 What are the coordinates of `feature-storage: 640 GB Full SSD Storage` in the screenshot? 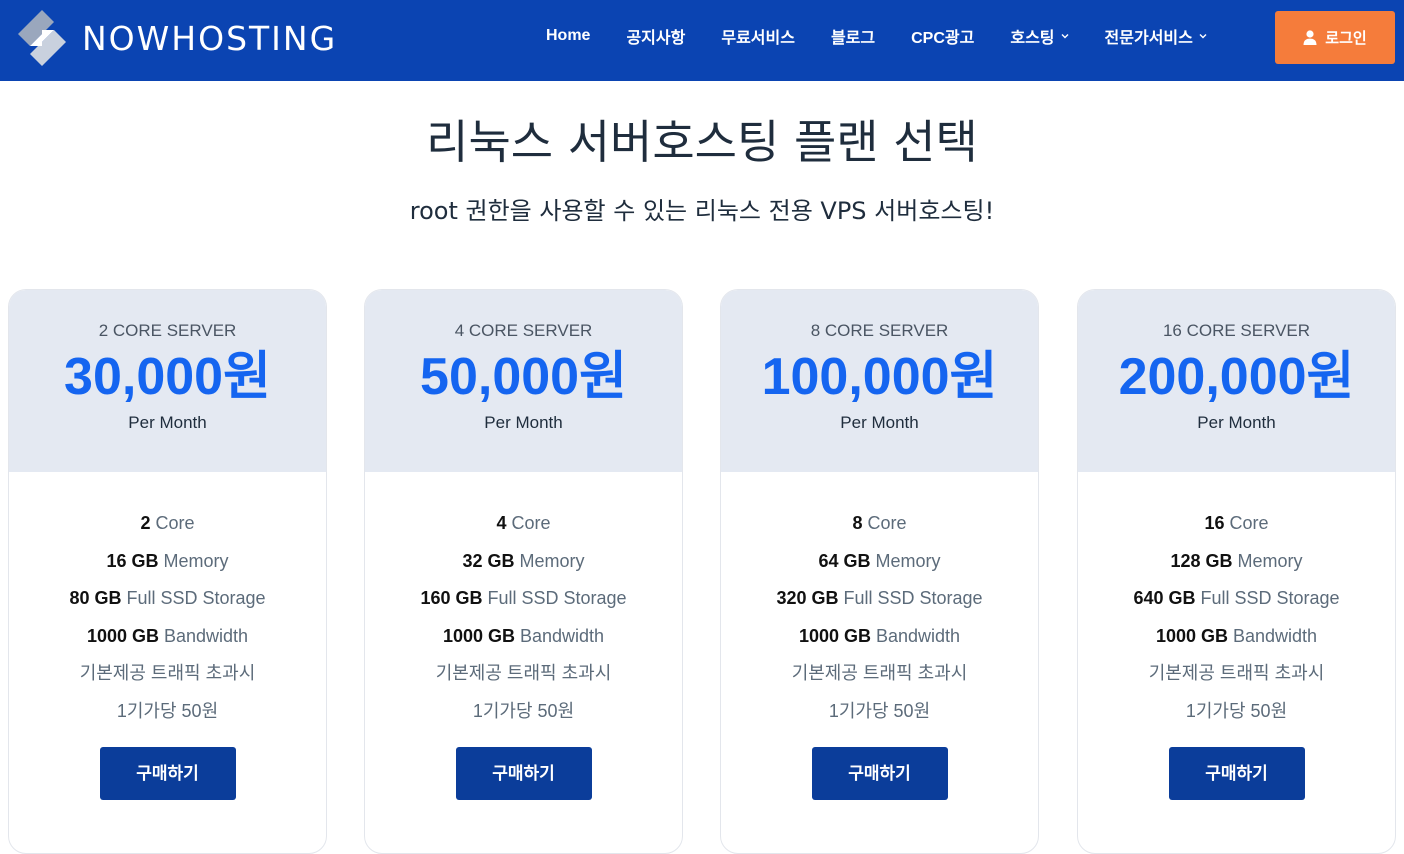 It's located at (1236, 598).